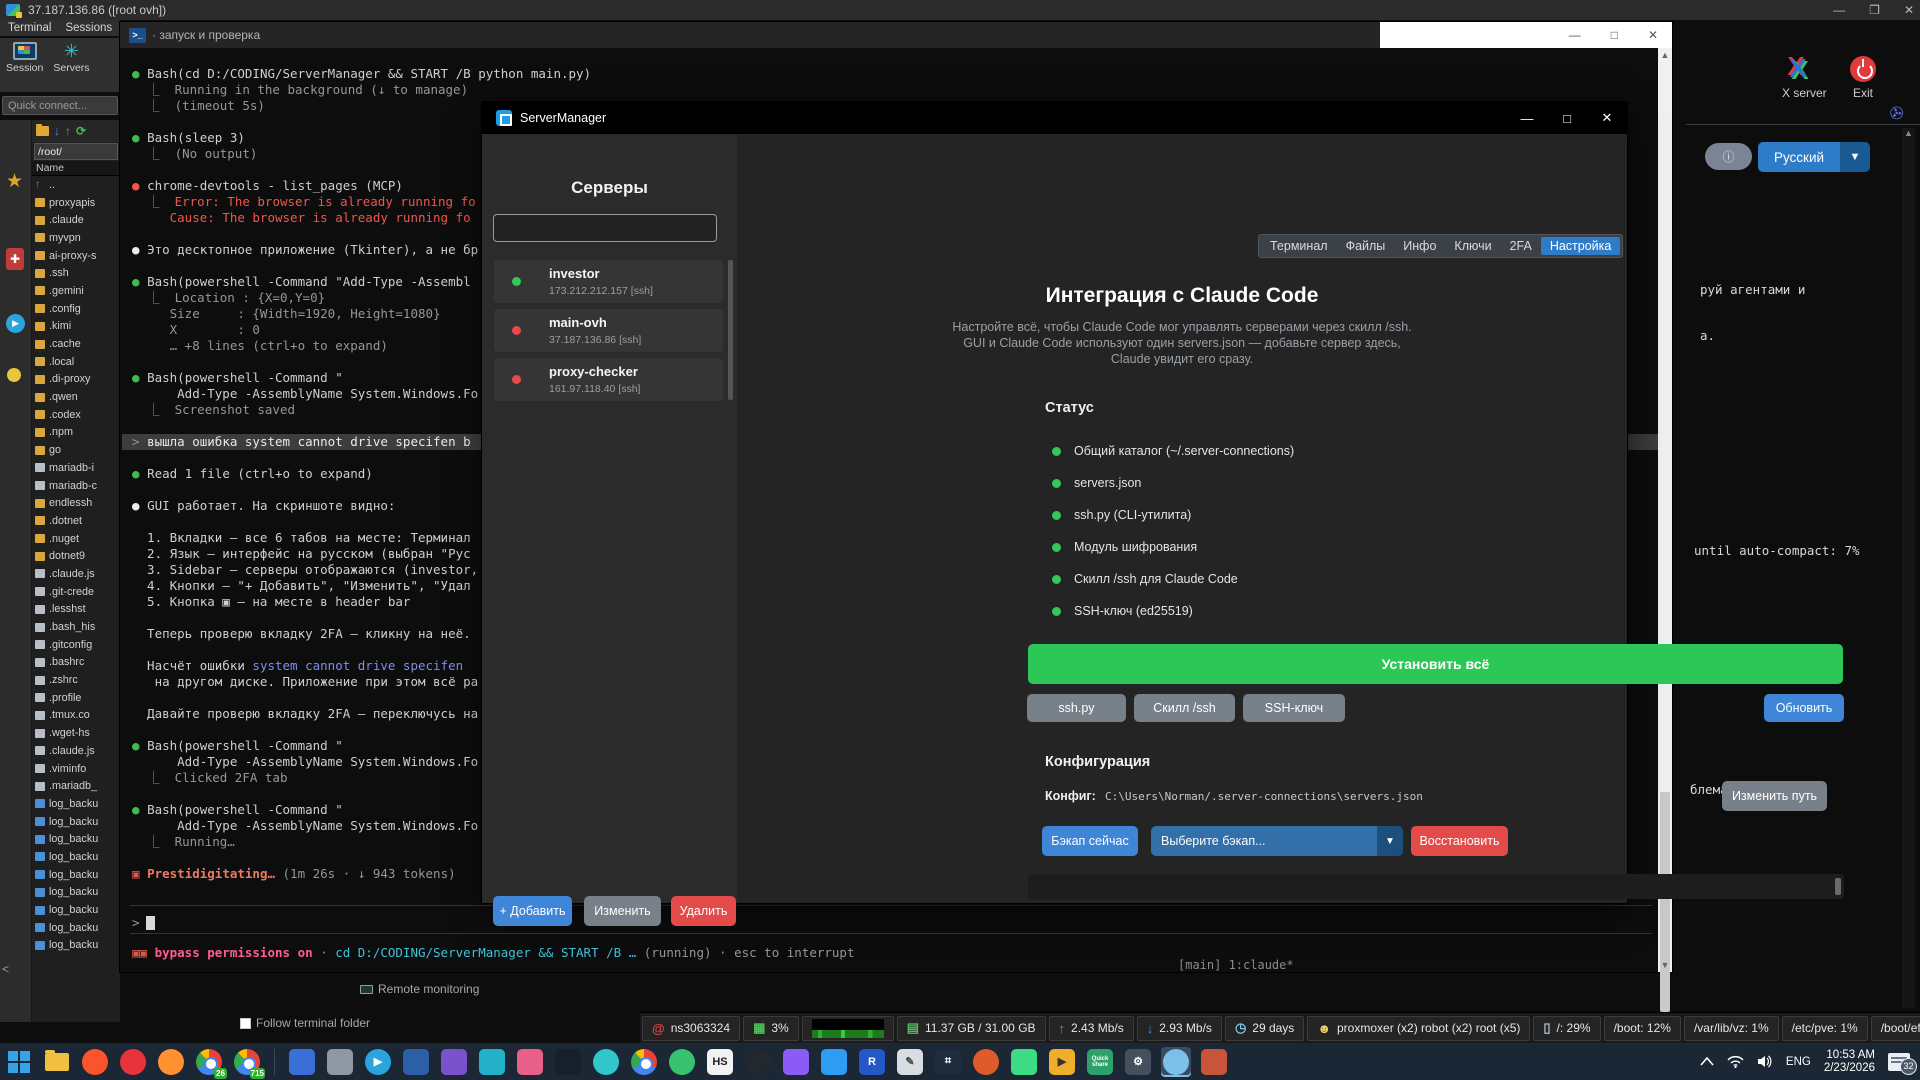 The image size is (1920, 1080). What do you see at coordinates (42, 130) in the screenshot?
I see `folder-up-icon` at bounding box center [42, 130].